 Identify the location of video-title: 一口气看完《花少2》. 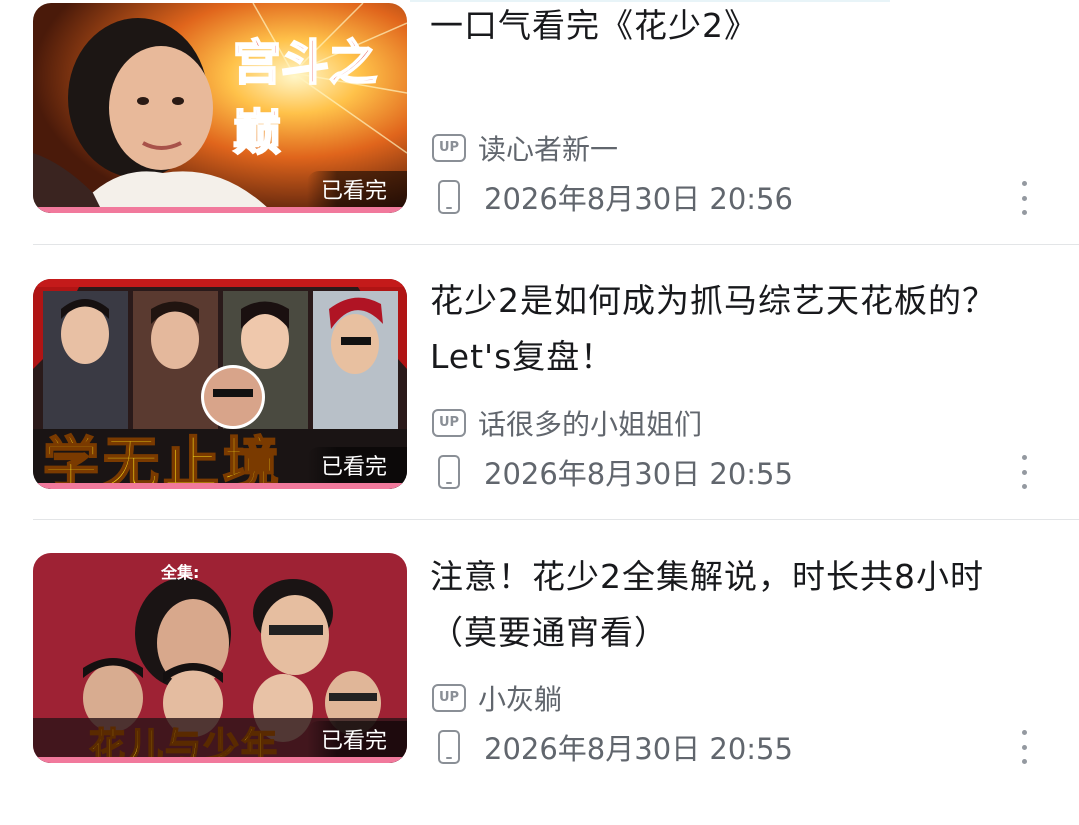
(720, 27).